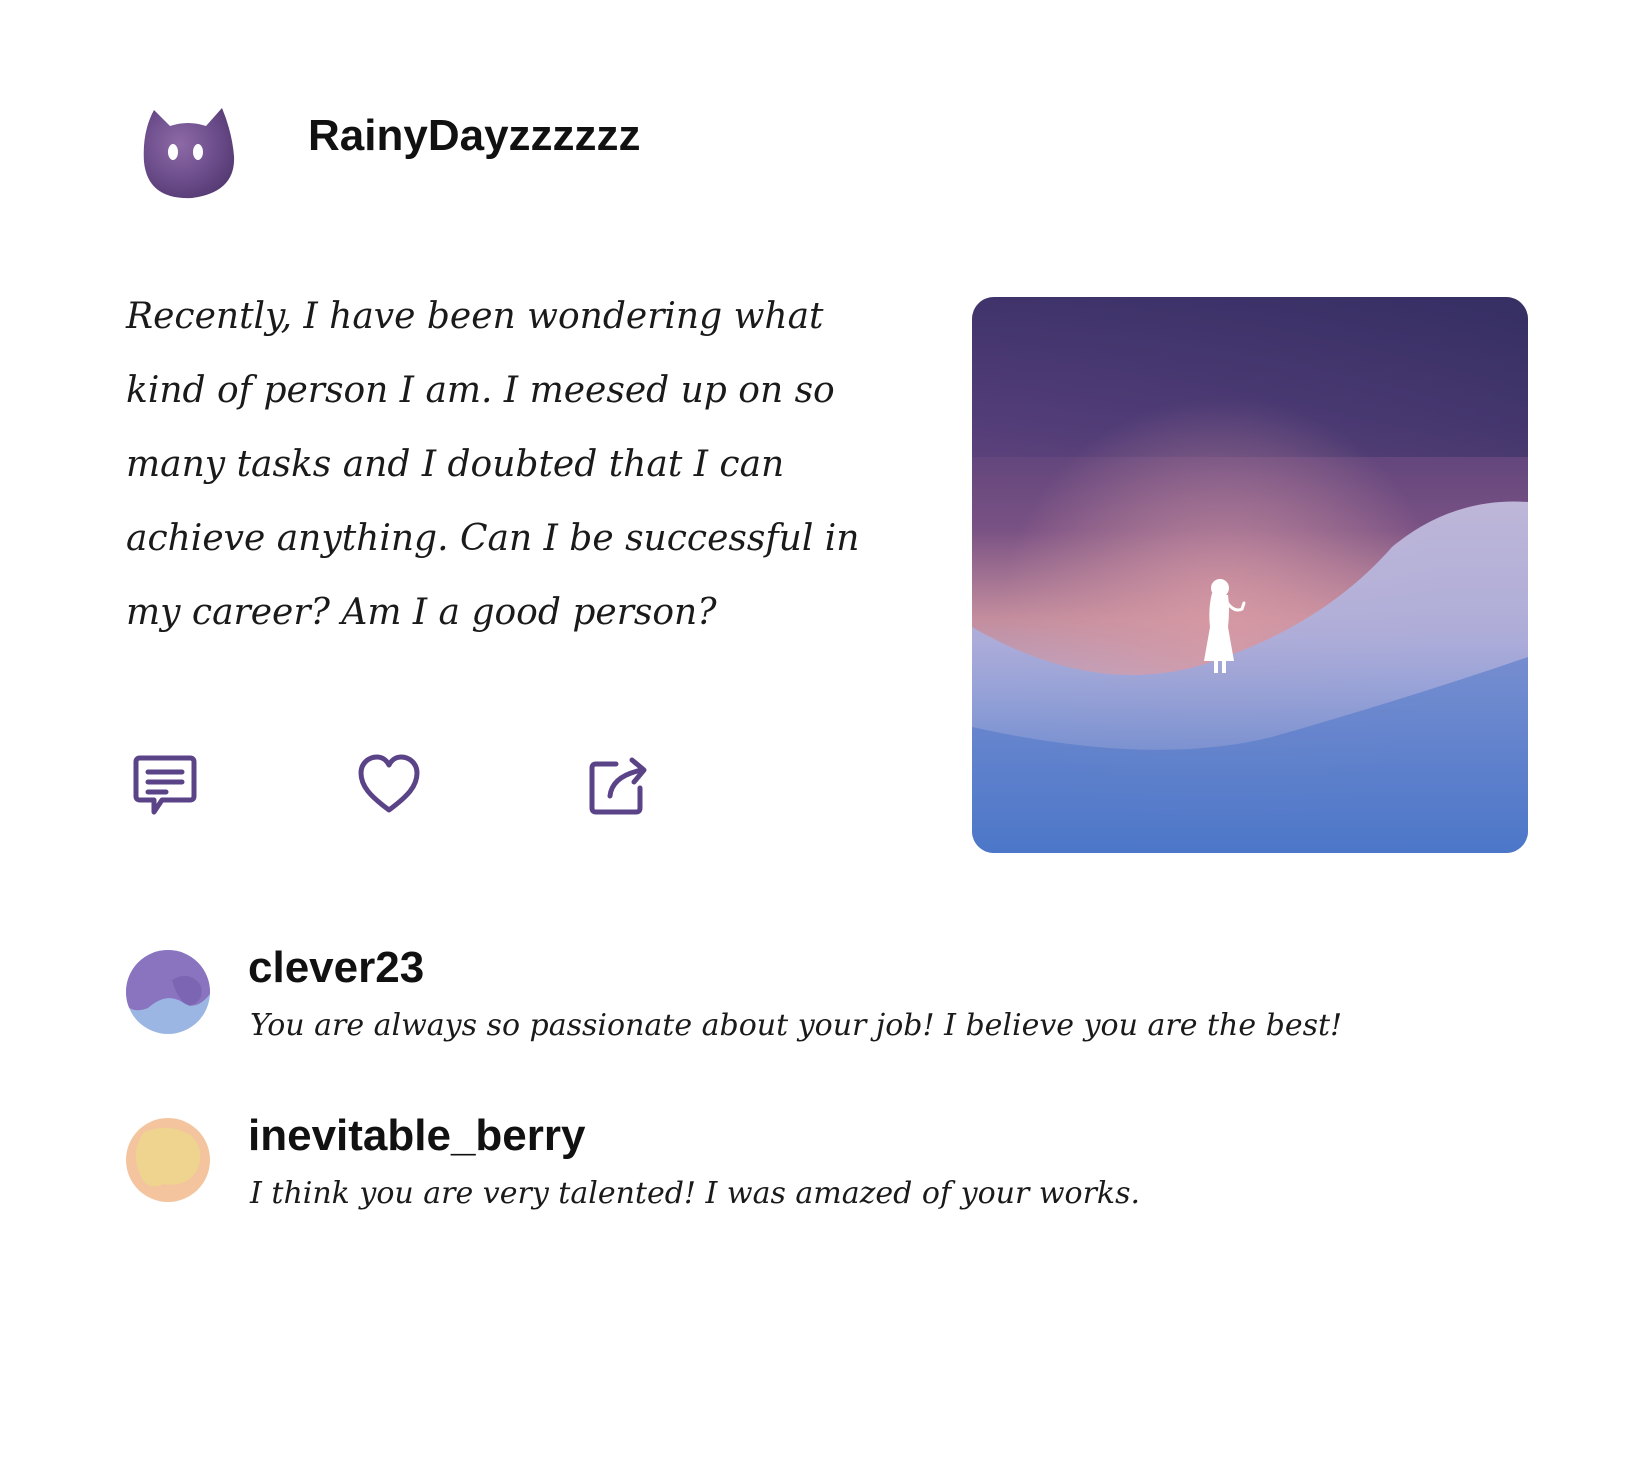  I want to click on comment-username: inevitable_berry, so click(417, 1136).